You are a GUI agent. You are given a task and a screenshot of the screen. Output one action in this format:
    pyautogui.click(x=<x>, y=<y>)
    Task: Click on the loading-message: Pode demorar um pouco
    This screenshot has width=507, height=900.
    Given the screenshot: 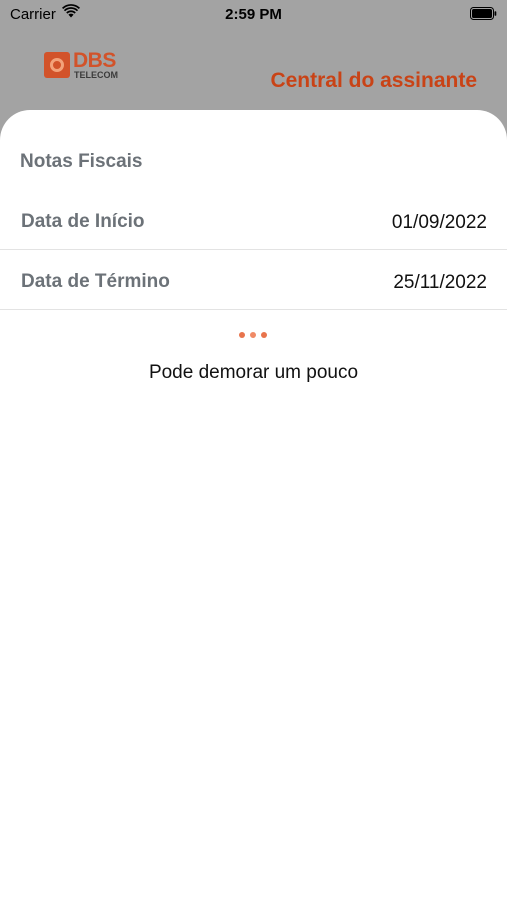 What is the action you would take?
    pyautogui.click(x=253, y=372)
    